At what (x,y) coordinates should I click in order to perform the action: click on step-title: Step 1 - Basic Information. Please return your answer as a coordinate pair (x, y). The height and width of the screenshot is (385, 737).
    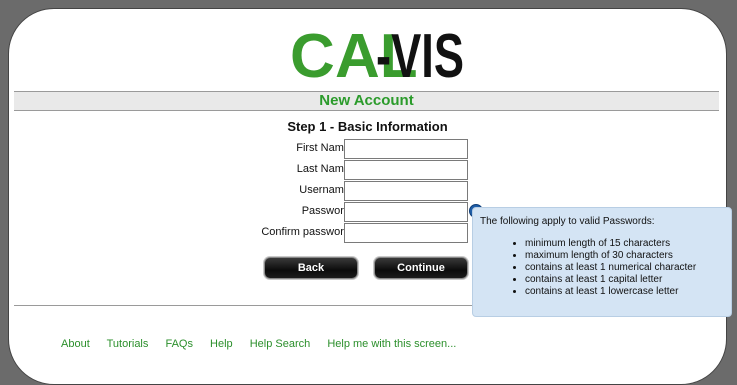
    Looking at the image, I should click on (367, 126).